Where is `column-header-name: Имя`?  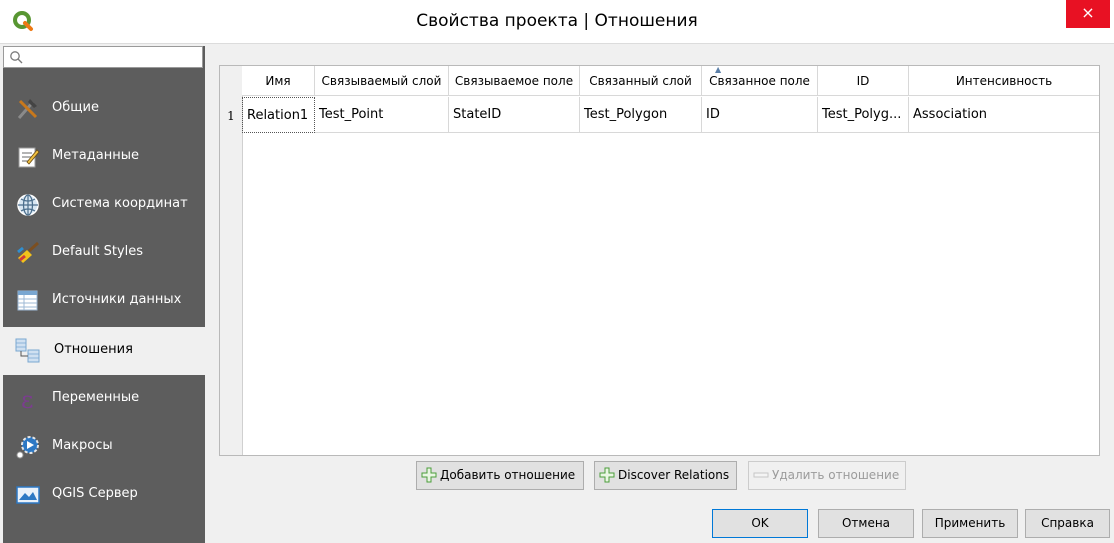 column-header-name: Имя is located at coordinates (278, 81).